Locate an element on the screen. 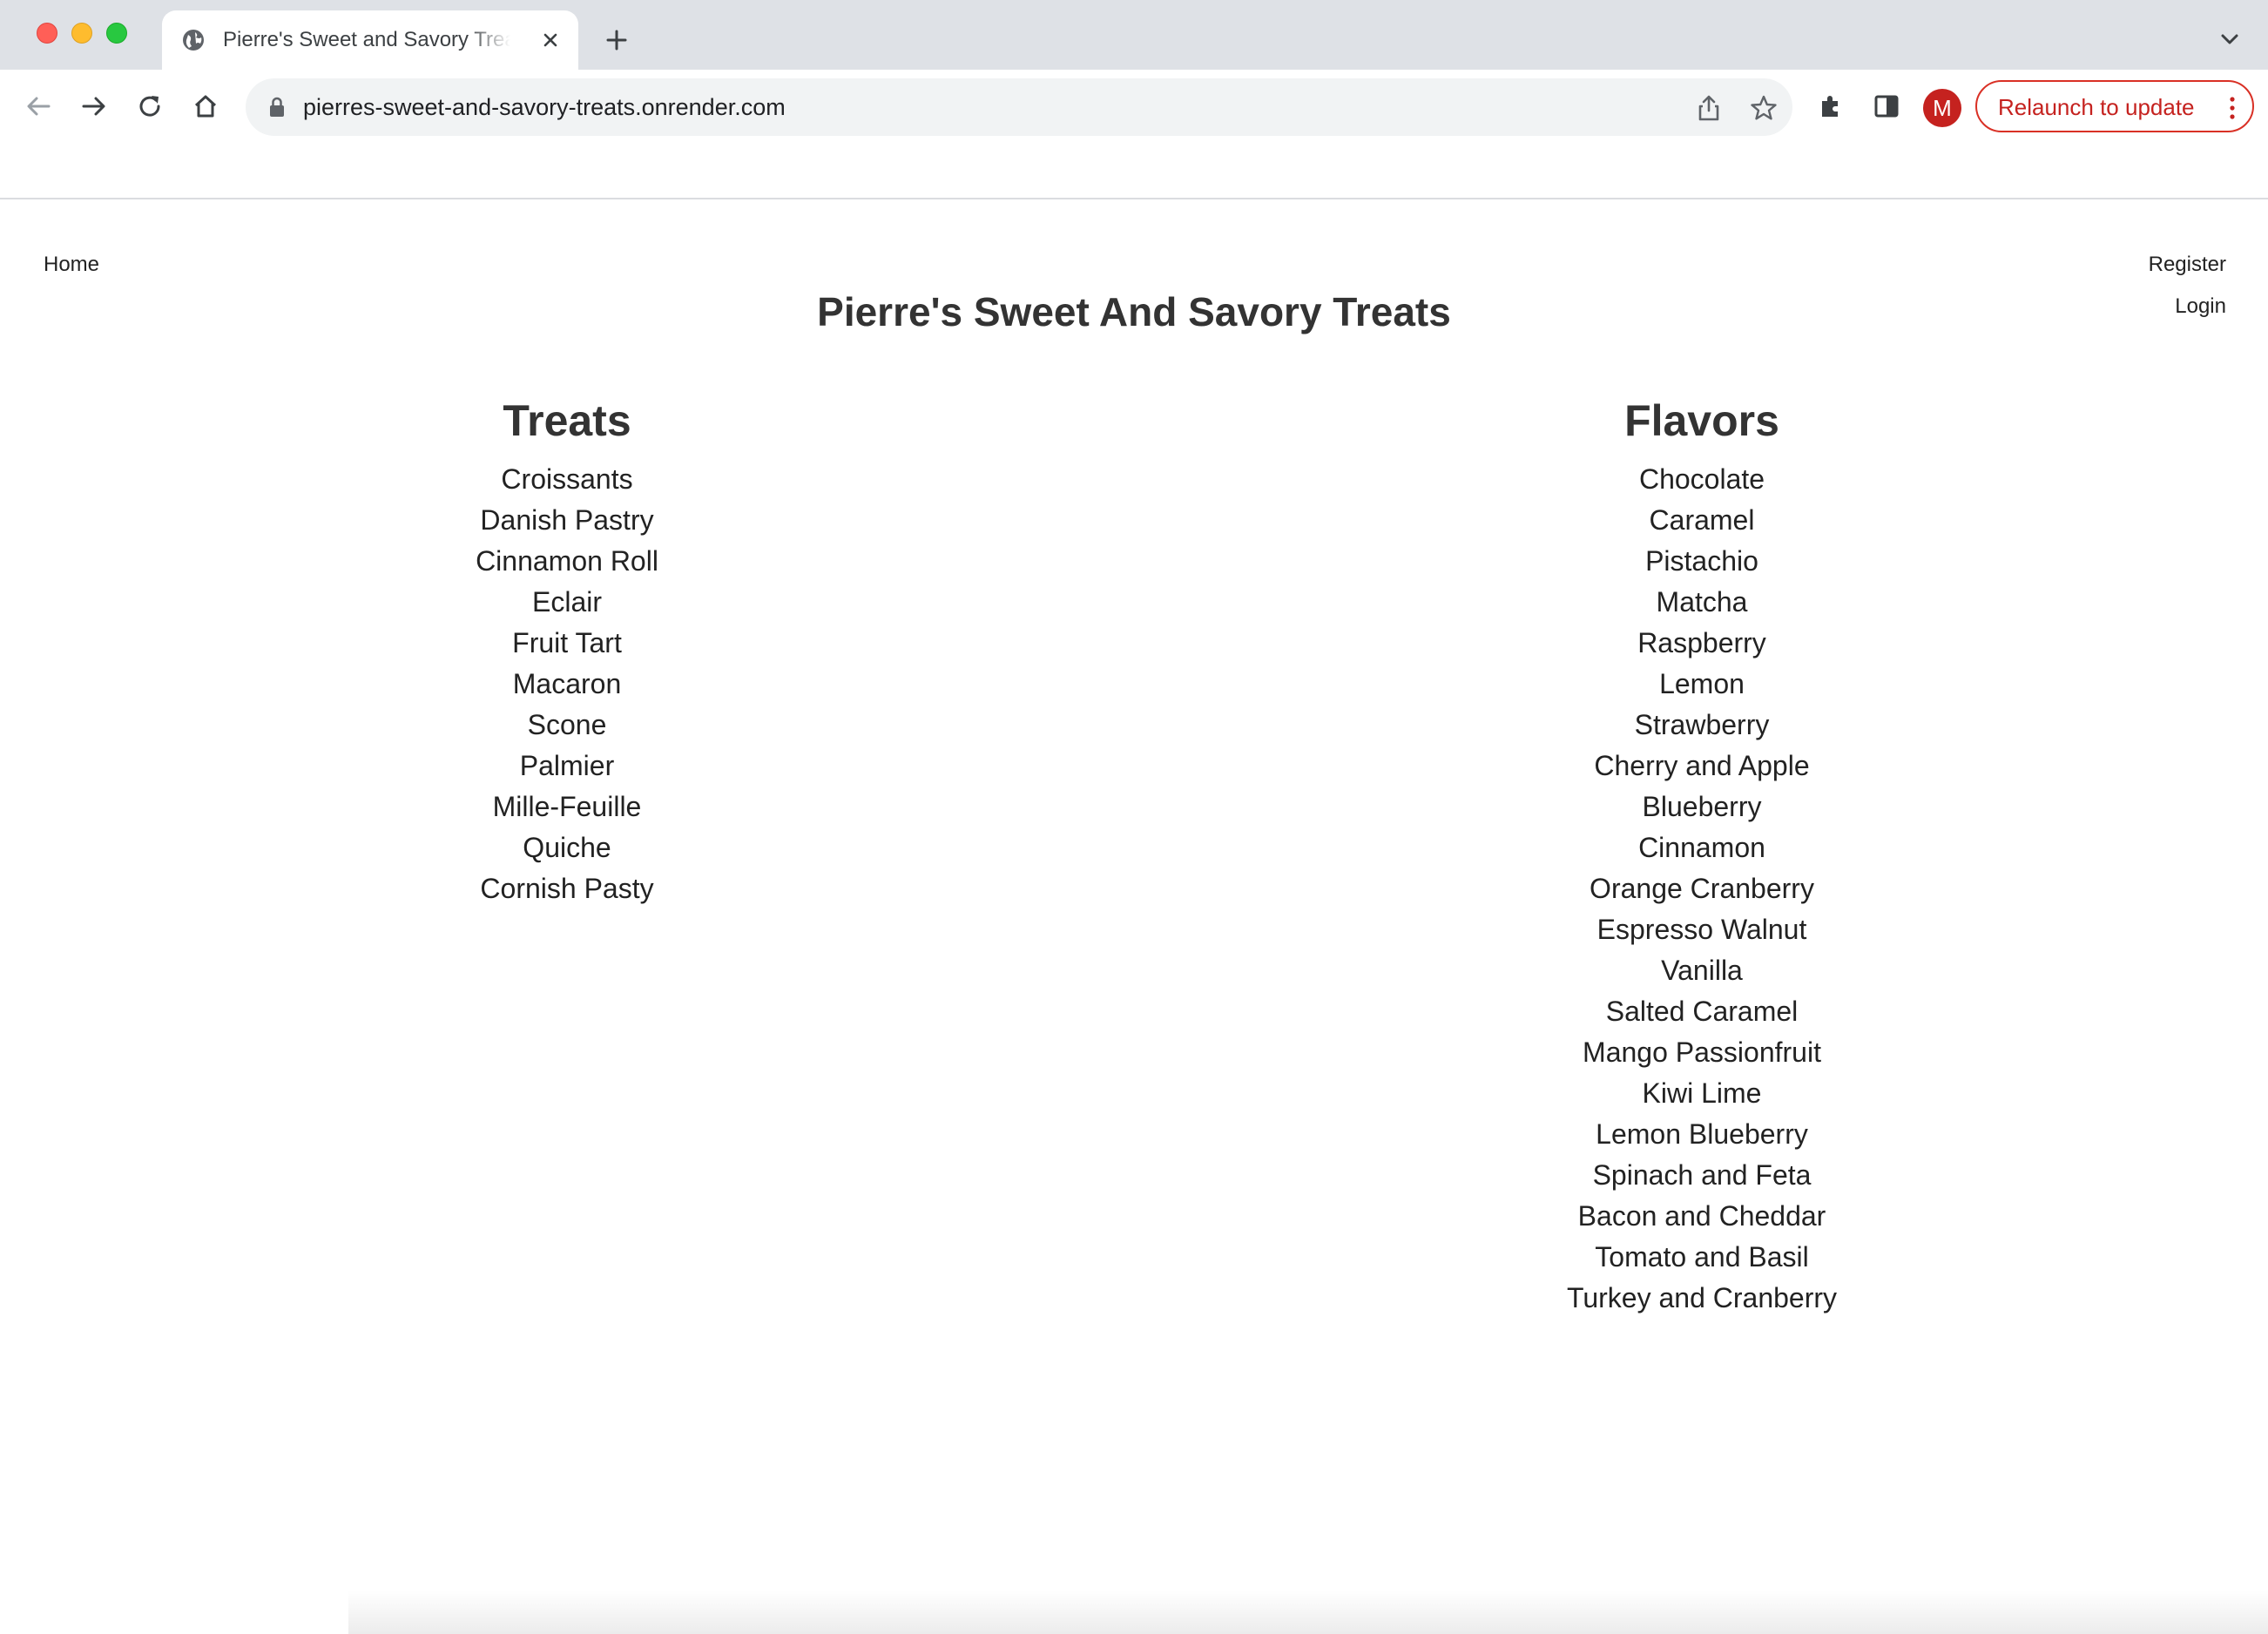 The height and width of the screenshot is (1634, 2268). flavor-link: Kiwi Lime is located at coordinates (1702, 1093).